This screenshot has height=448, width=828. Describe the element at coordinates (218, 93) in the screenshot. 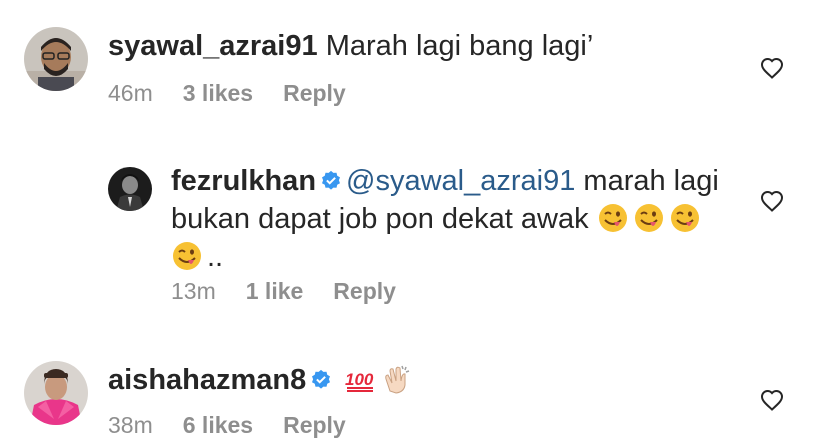

I see `likes-count: 3 likes` at that location.